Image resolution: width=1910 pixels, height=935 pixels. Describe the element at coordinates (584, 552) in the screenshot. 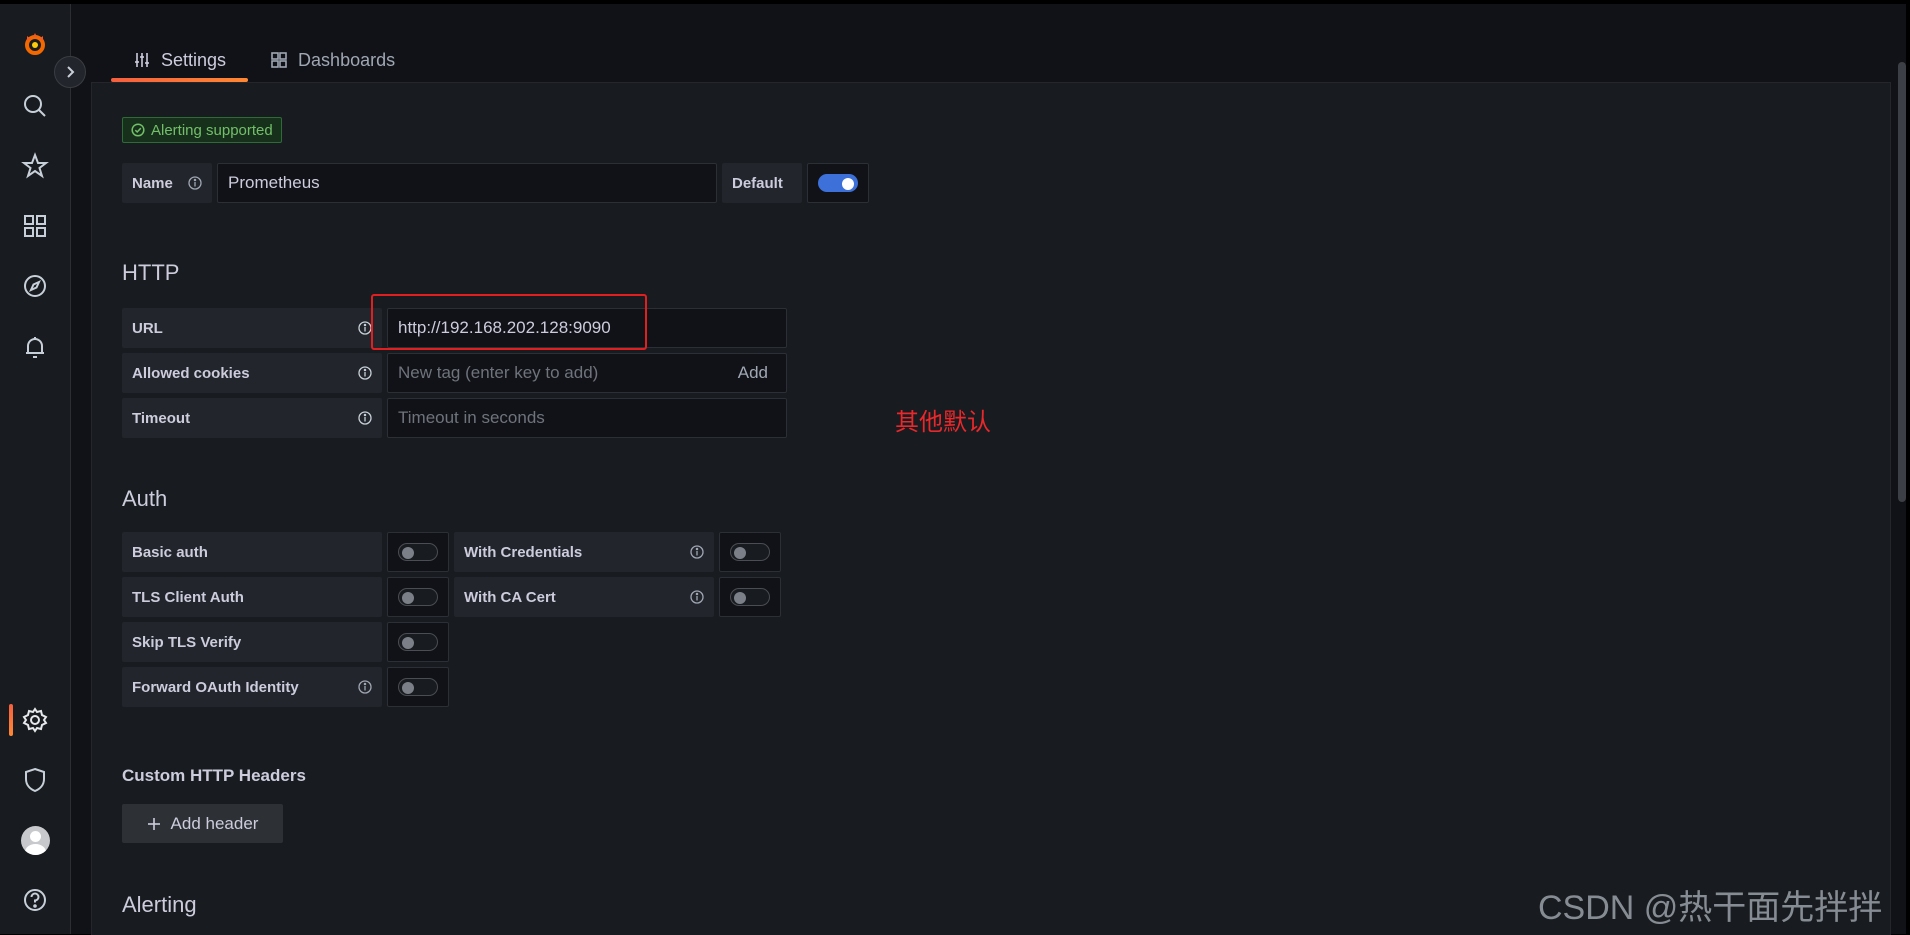

I see `with-credentials-label: With Credentials` at that location.